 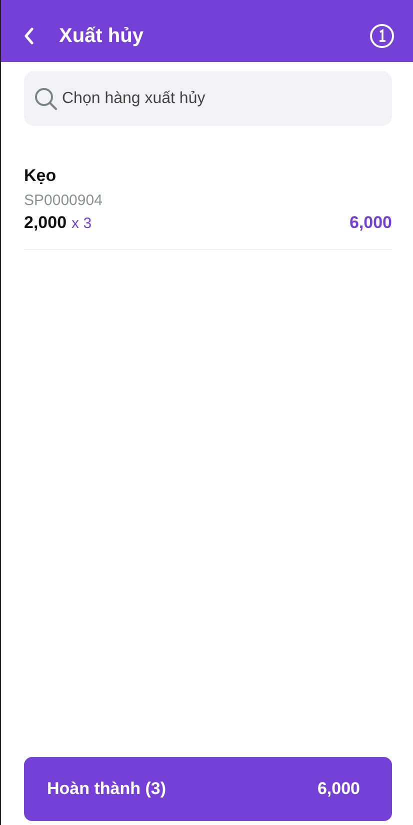 What do you see at coordinates (45, 223) in the screenshot?
I see `unit-price: 2,000` at bounding box center [45, 223].